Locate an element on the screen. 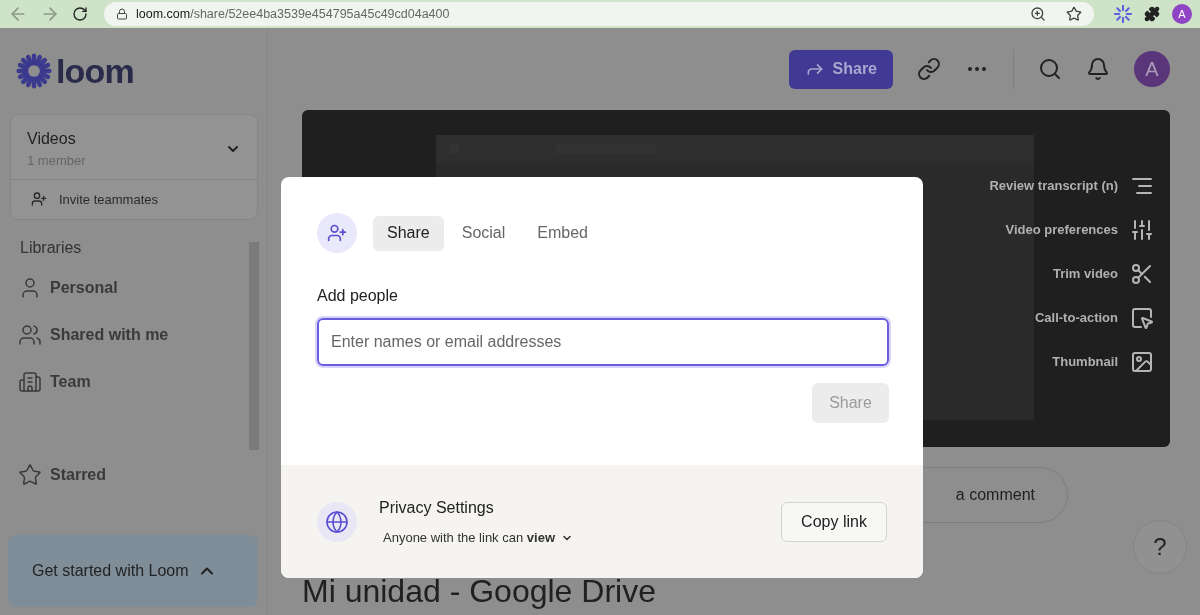 The image size is (1200, 615). dialog-tab: Social is located at coordinates (483, 233).